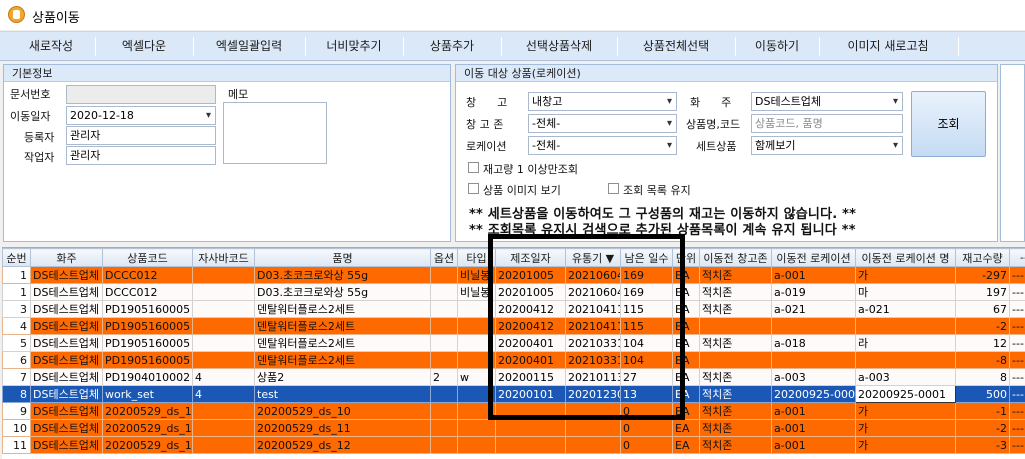  What do you see at coordinates (646, 275) in the screenshot?
I see `table-cell: 169` at bounding box center [646, 275].